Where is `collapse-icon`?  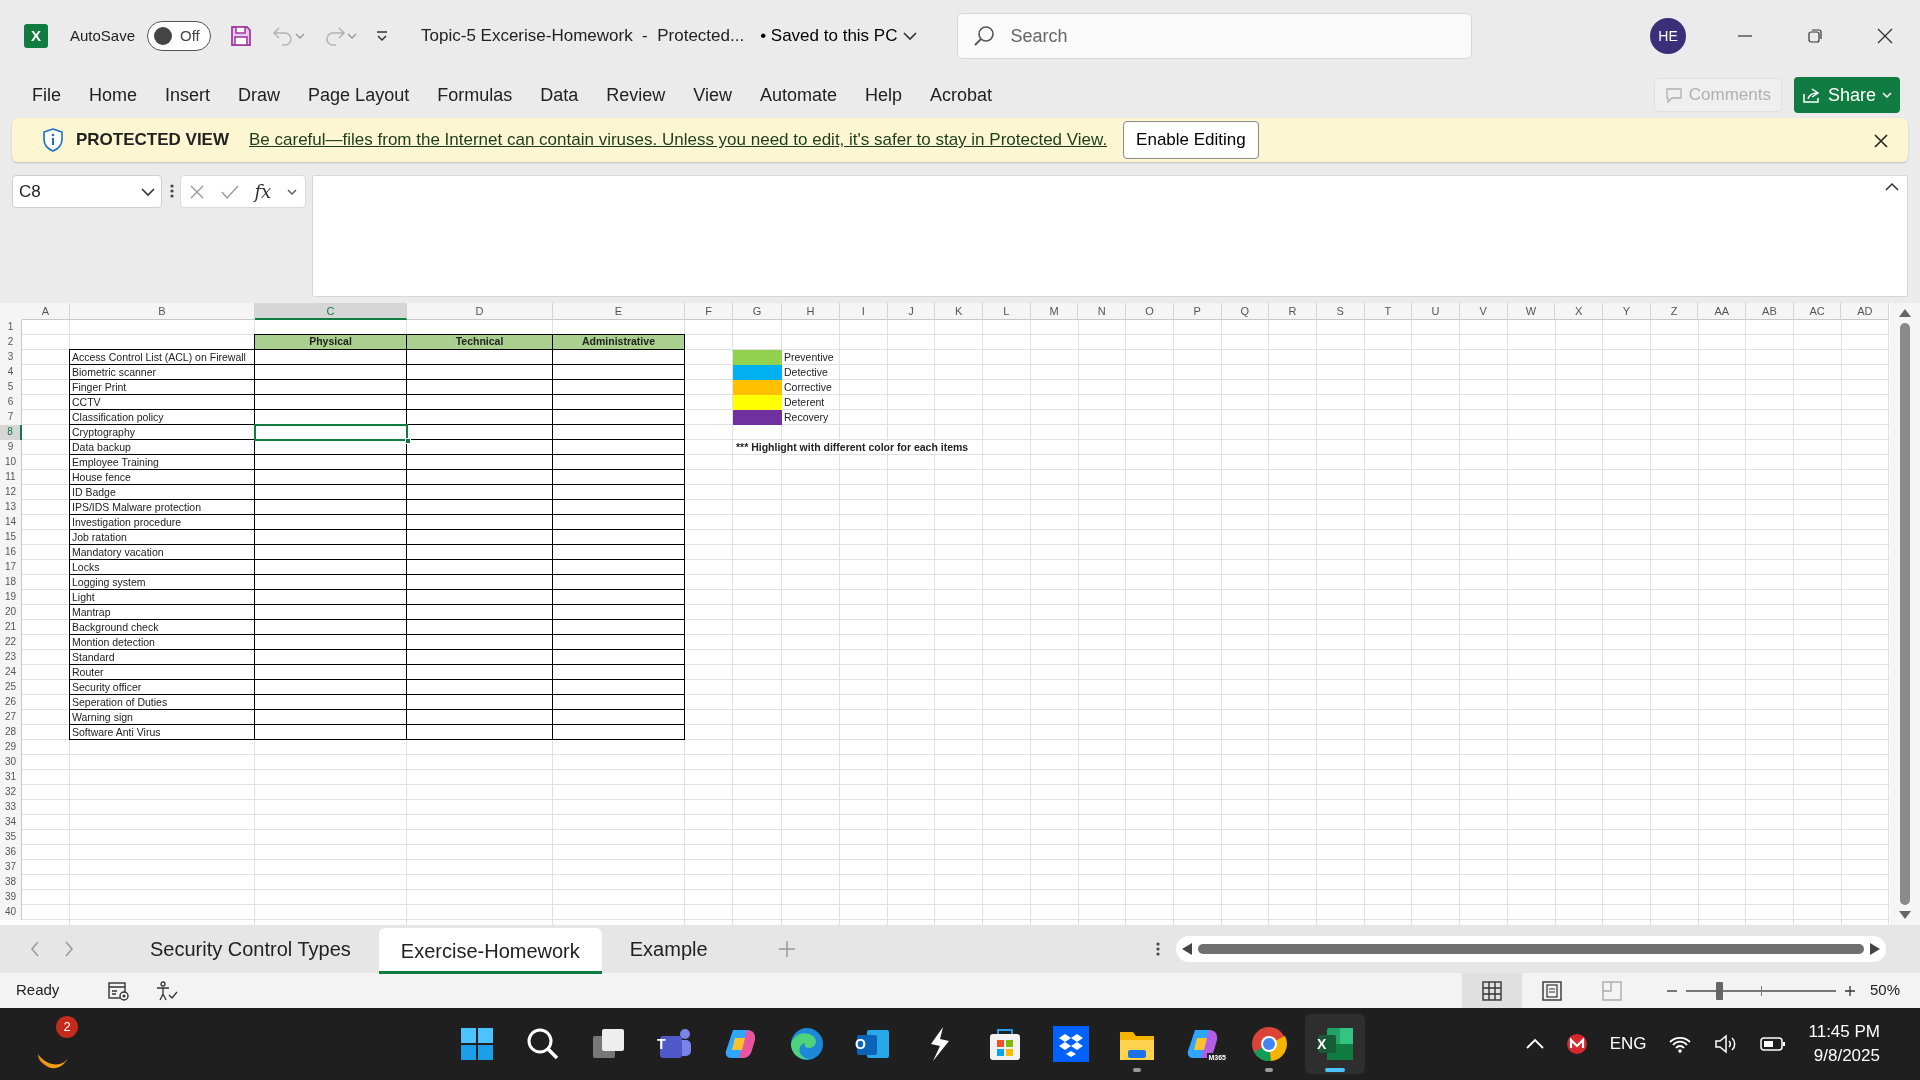 collapse-icon is located at coordinates (1892, 187).